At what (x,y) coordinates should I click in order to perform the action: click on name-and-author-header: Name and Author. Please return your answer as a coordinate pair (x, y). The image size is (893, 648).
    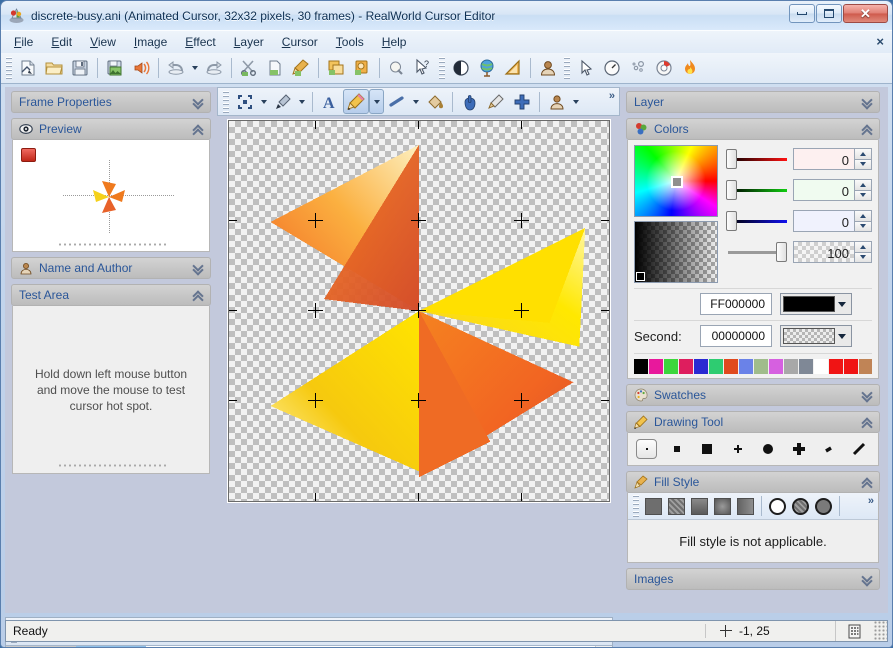
    Looking at the image, I should click on (111, 268).